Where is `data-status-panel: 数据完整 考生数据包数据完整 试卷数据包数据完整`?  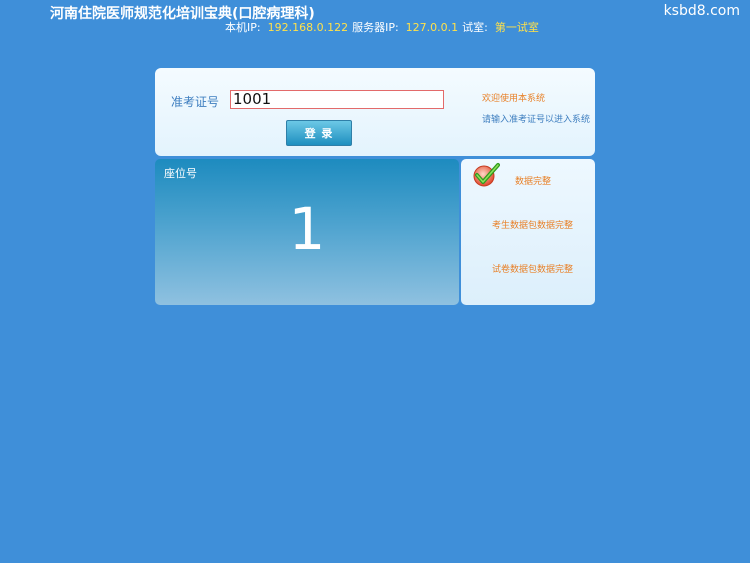
data-status-panel: 数据完整 考生数据包数据完整 试卷数据包数据完整 is located at coordinates (528, 232).